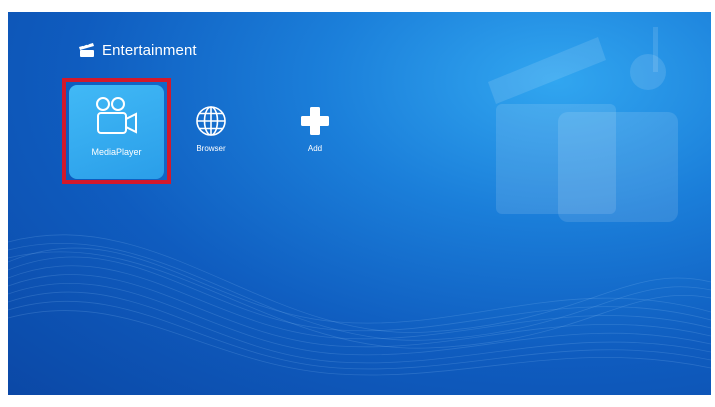  Describe the element at coordinates (149, 50) in the screenshot. I see `section-title: Entertainment` at that location.